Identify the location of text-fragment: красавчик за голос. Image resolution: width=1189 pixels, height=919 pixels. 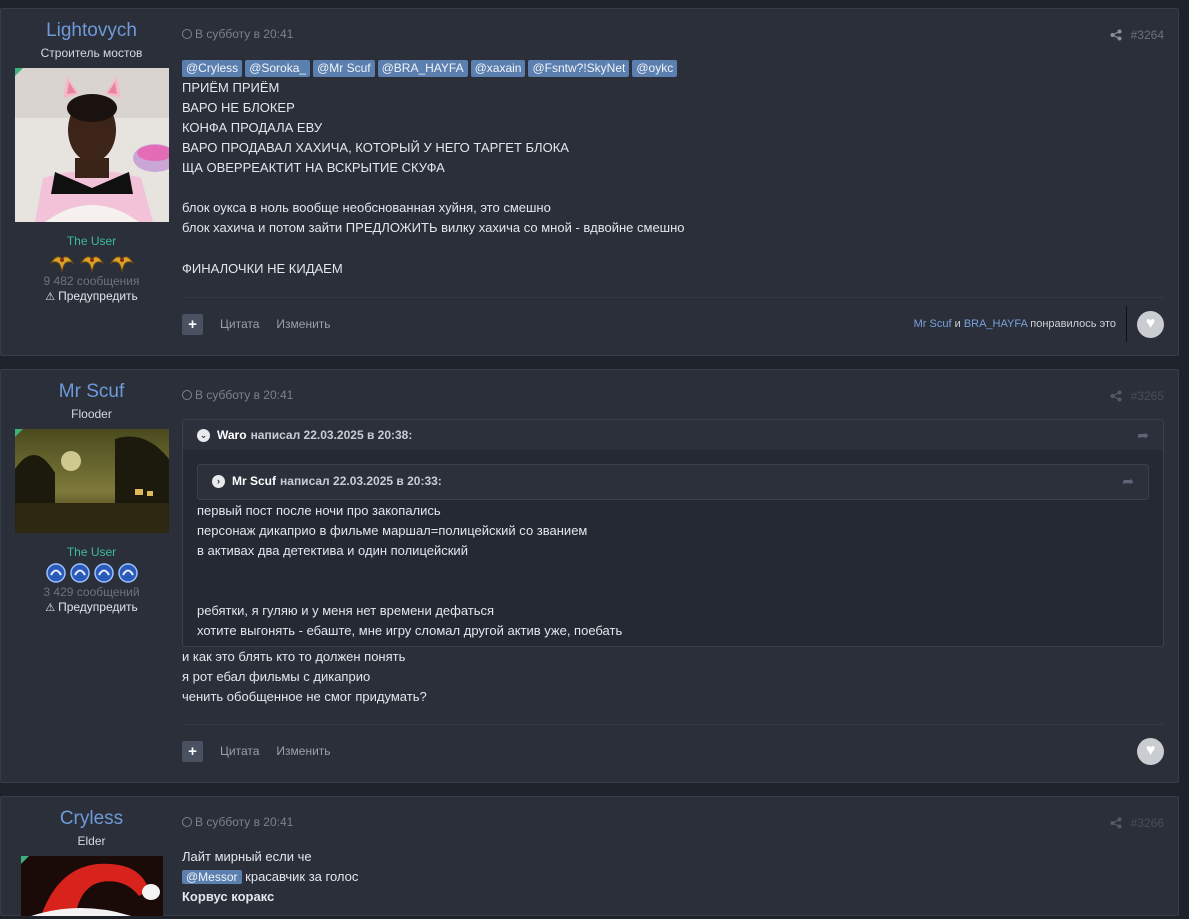
(302, 876).